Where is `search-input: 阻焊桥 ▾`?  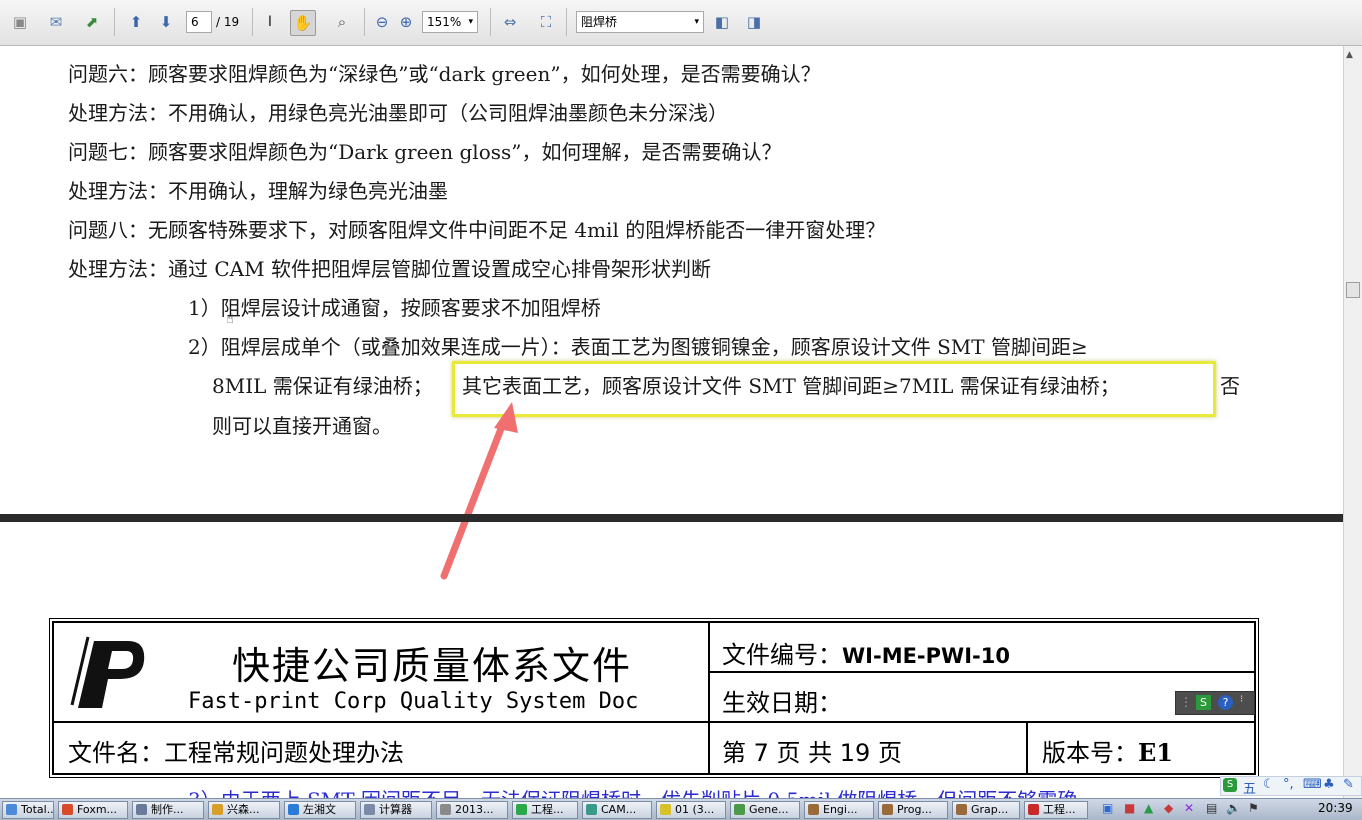 search-input: 阻焊桥 ▾ is located at coordinates (640, 22).